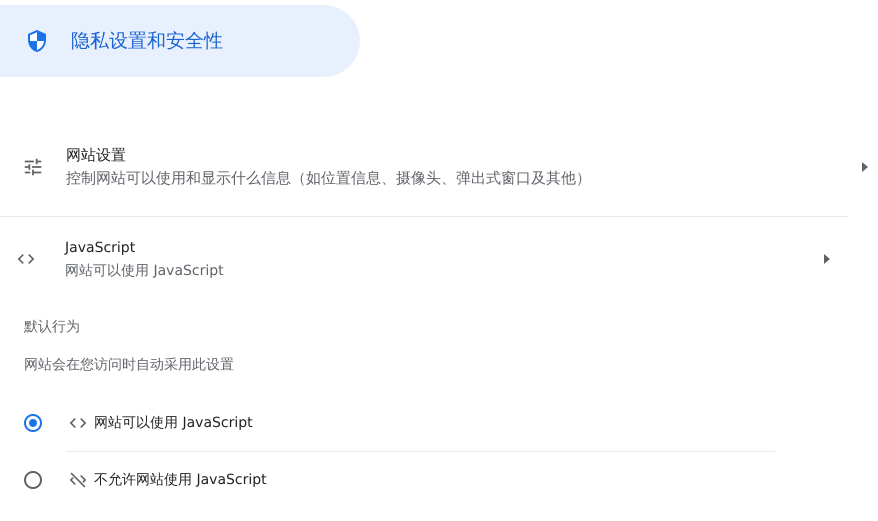  Describe the element at coordinates (439, 167) in the screenshot. I see `site-settings-row: 网站设置 控制网站可以使用和显示什么信息（如位置信息、摄像头、弹出式窗口及其他）` at that location.